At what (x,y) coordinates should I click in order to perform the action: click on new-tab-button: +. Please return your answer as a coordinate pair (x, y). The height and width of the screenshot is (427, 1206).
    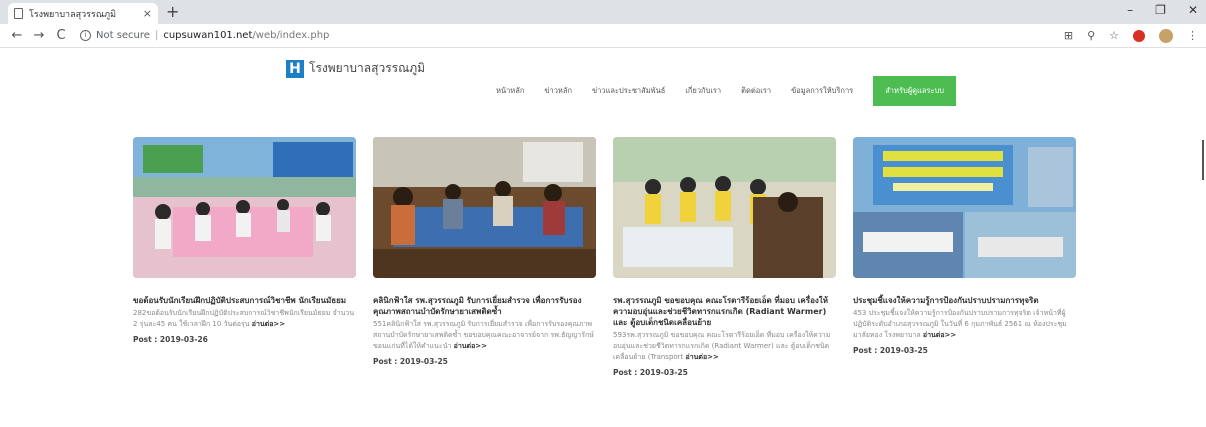
    Looking at the image, I should click on (172, 11).